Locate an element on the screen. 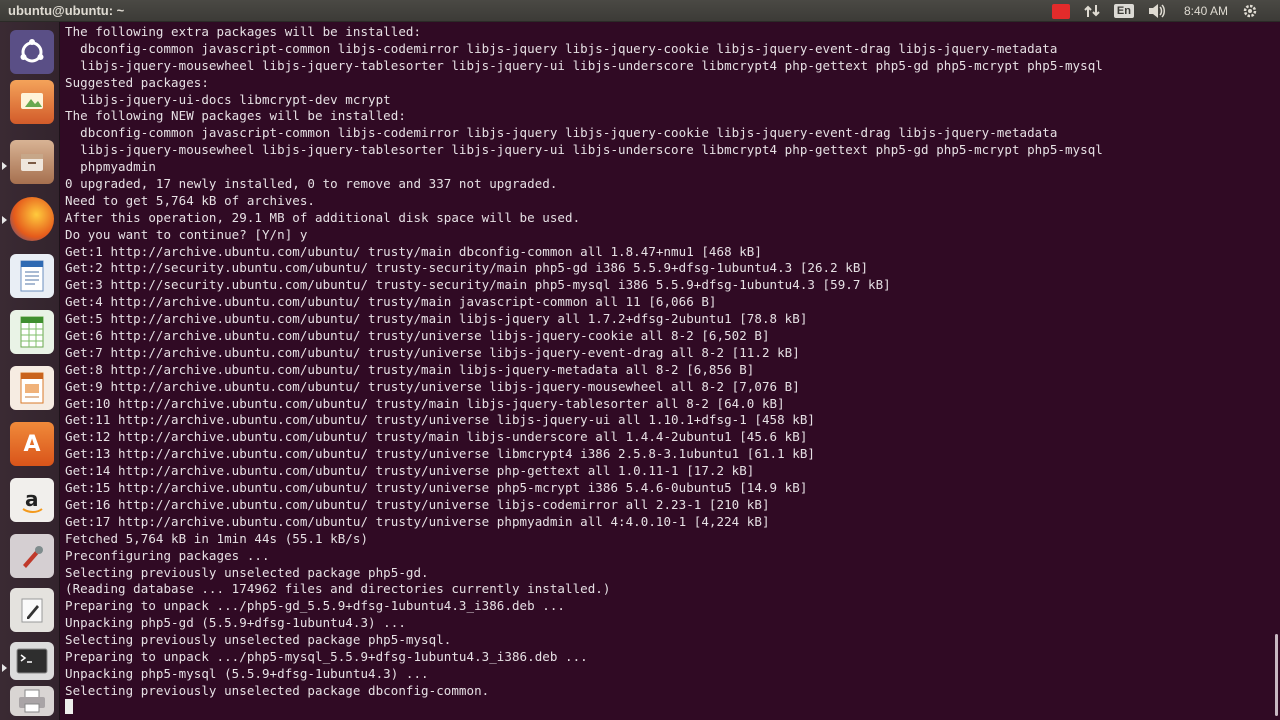  clock: 8:40 AM is located at coordinates (1206, 11).